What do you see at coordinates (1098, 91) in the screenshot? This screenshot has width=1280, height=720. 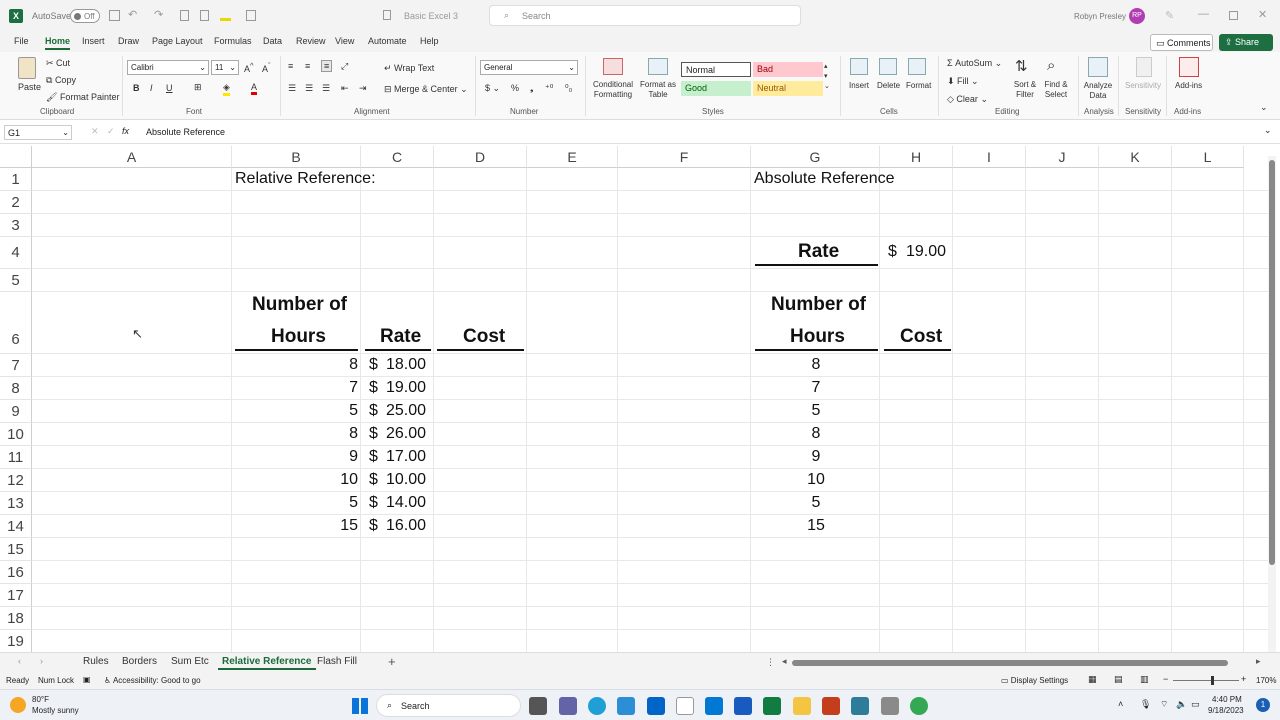 I see `analyze-data-button: Analyze Data` at bounding box center [1098, 91].